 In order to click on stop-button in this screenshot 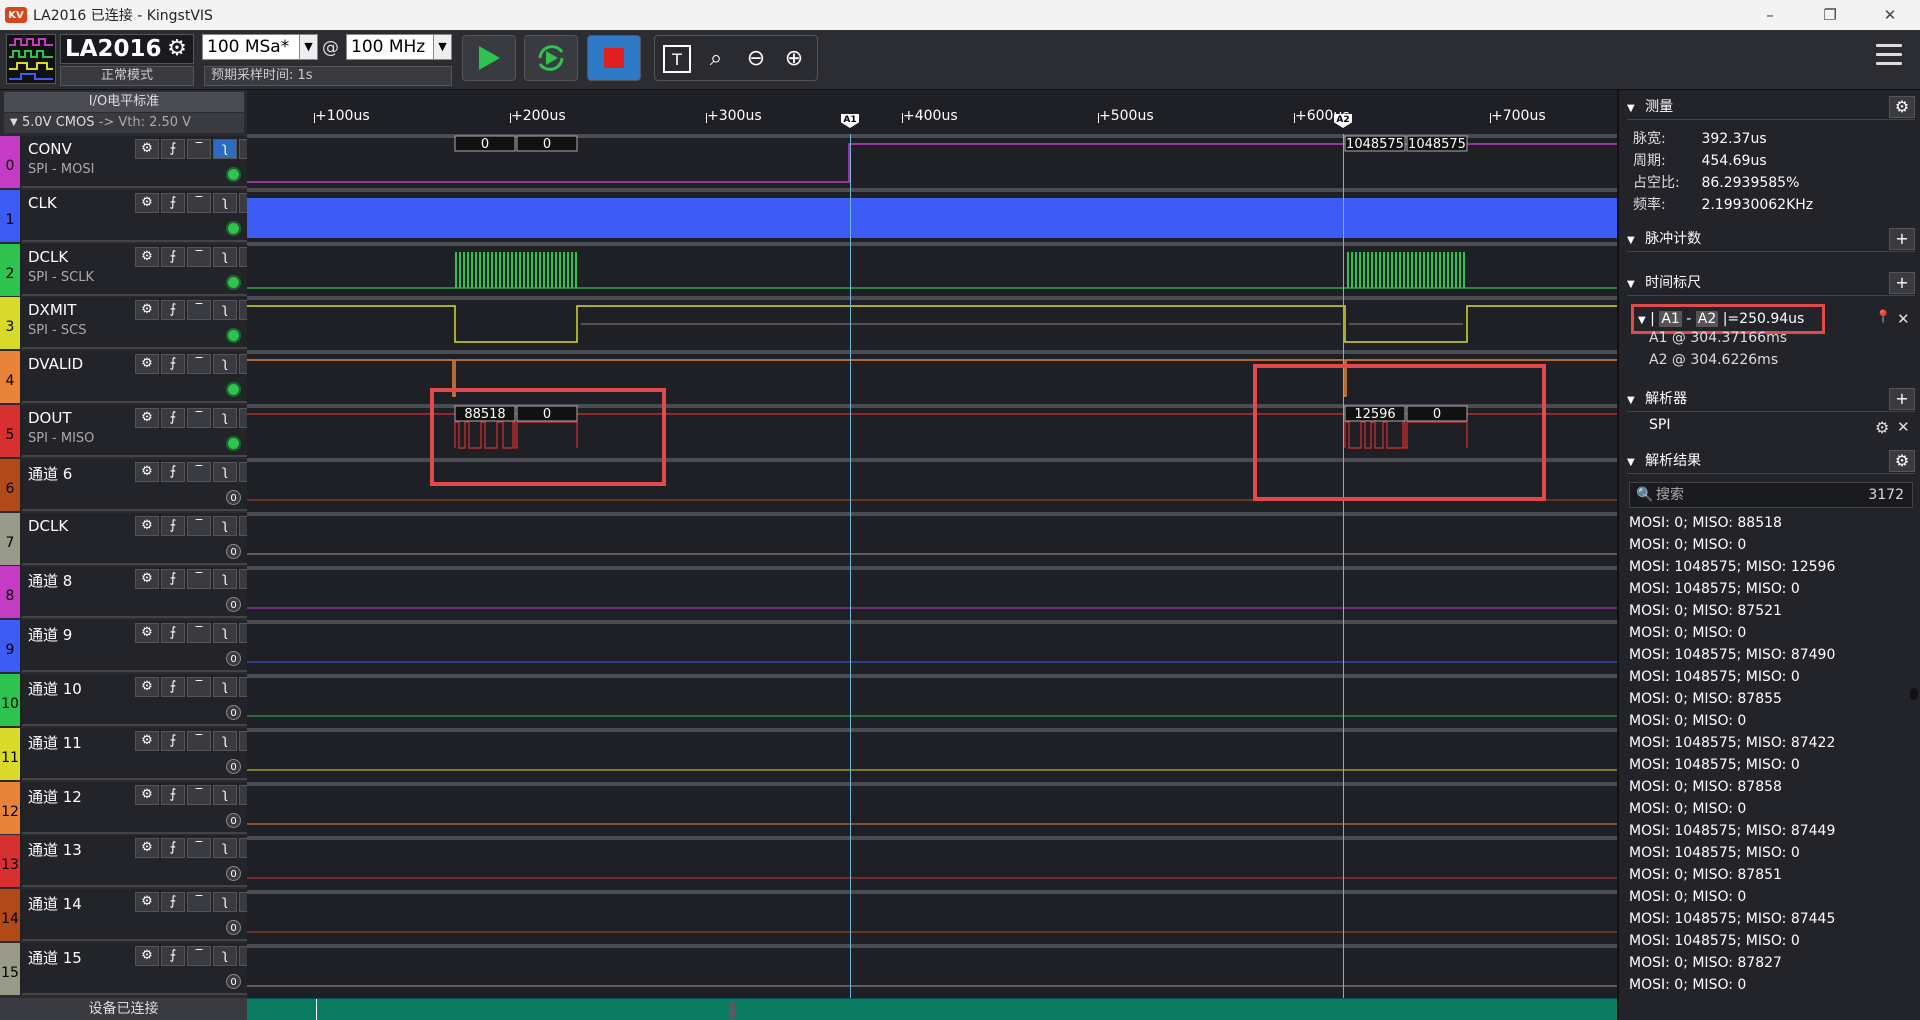, I will do `click(614, 58)`.